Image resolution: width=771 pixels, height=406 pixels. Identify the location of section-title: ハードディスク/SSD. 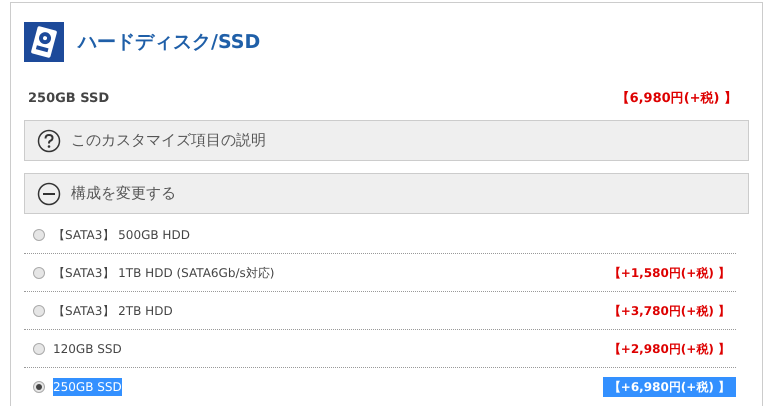
(169, 42).